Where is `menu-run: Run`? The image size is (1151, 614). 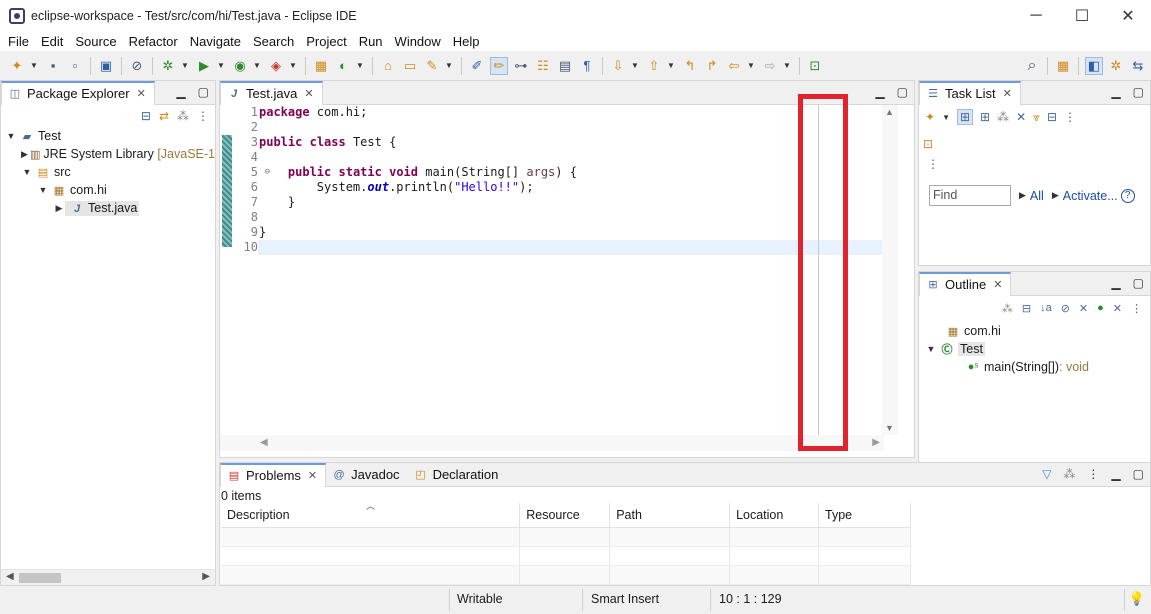
menu-run: Run is located at coordinates (371, 41).